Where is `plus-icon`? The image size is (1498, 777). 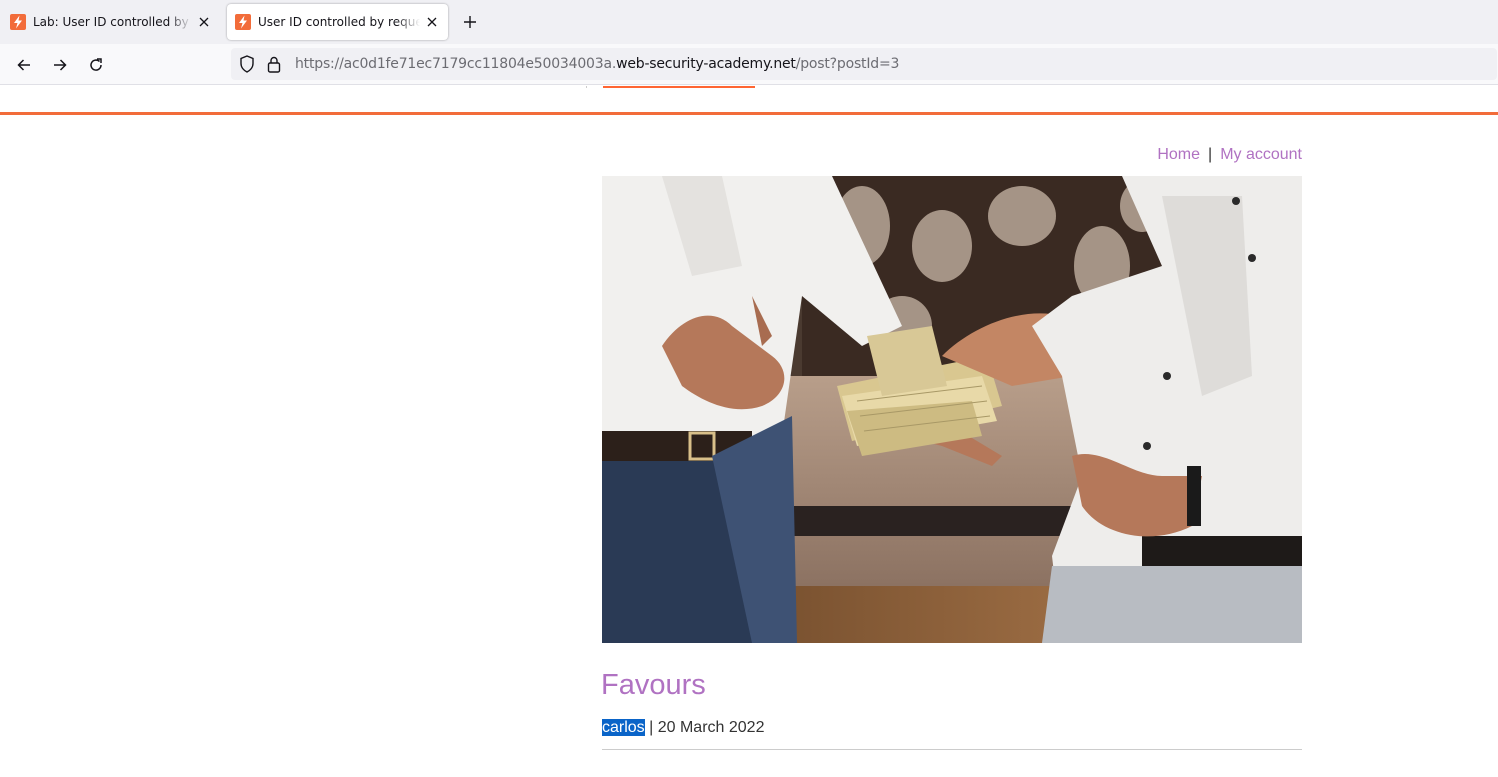
plus-icon is located at coordinates (470, 22).